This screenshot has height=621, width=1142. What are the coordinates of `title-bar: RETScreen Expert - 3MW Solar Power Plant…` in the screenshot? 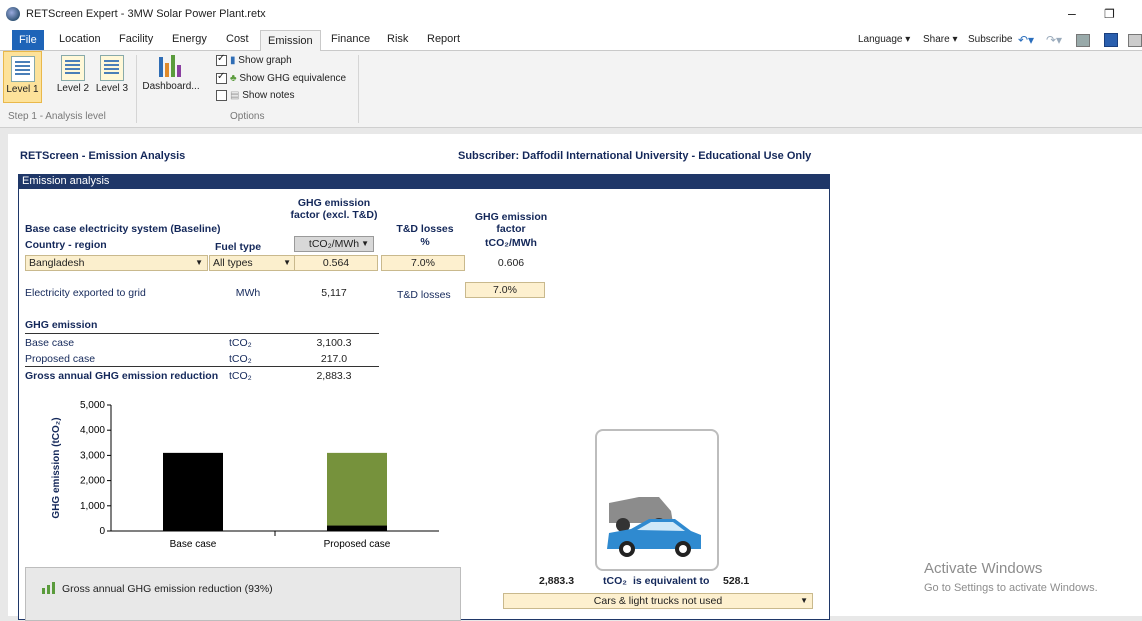 It's located at (571, 15).